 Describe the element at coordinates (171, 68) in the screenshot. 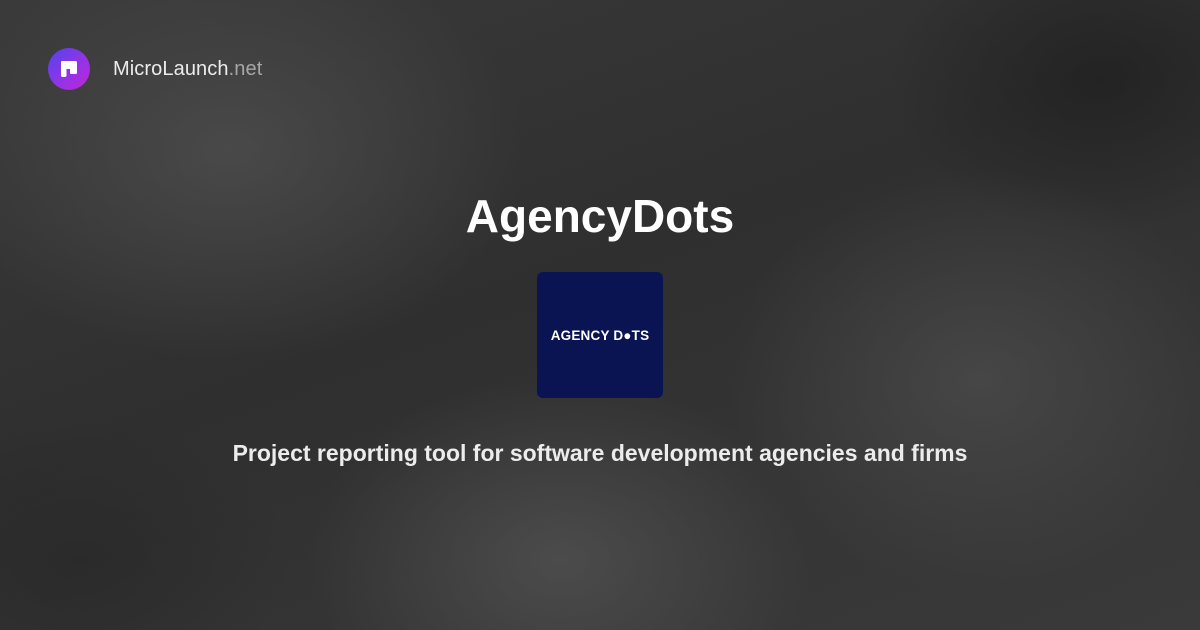

I see `site-name-main: MicroLaunch` at that location.